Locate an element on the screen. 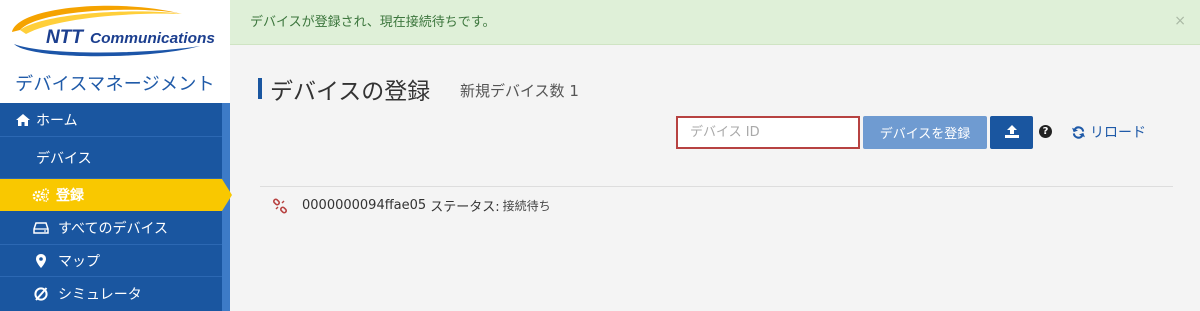  reload-link: リロード is located at coordinates (1109, 132).